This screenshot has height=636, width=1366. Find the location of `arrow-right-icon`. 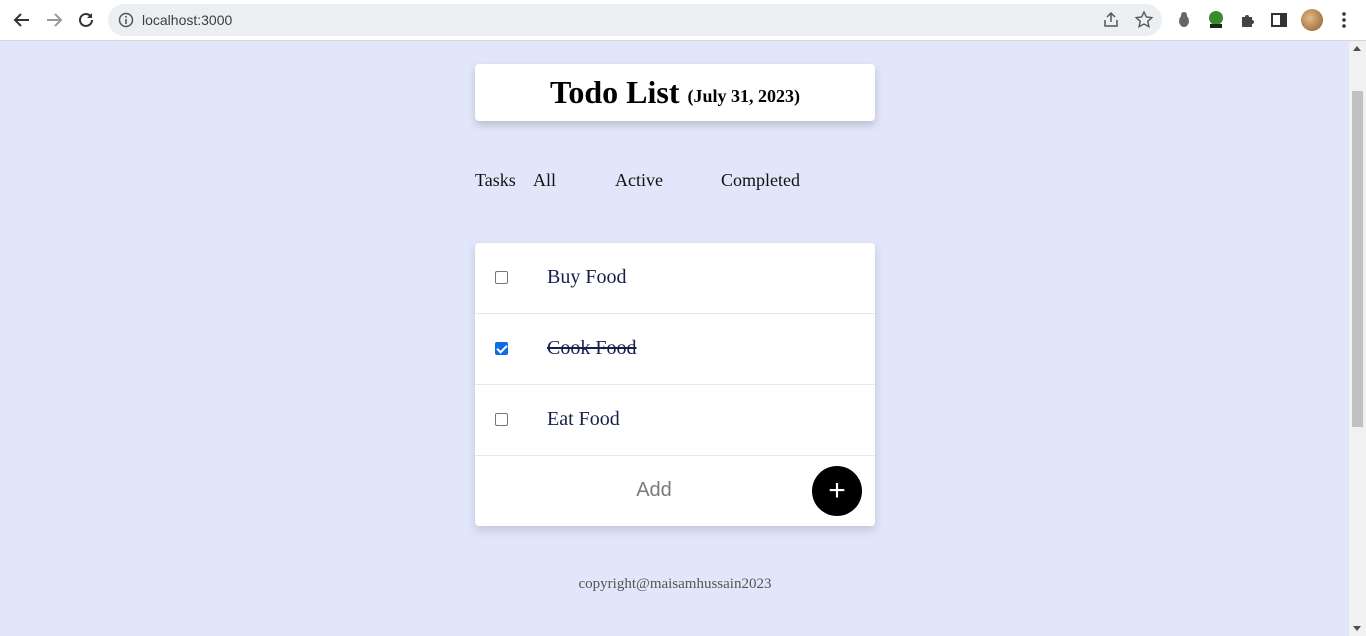

arrow-right-icon is located at coordinates (55, 20).